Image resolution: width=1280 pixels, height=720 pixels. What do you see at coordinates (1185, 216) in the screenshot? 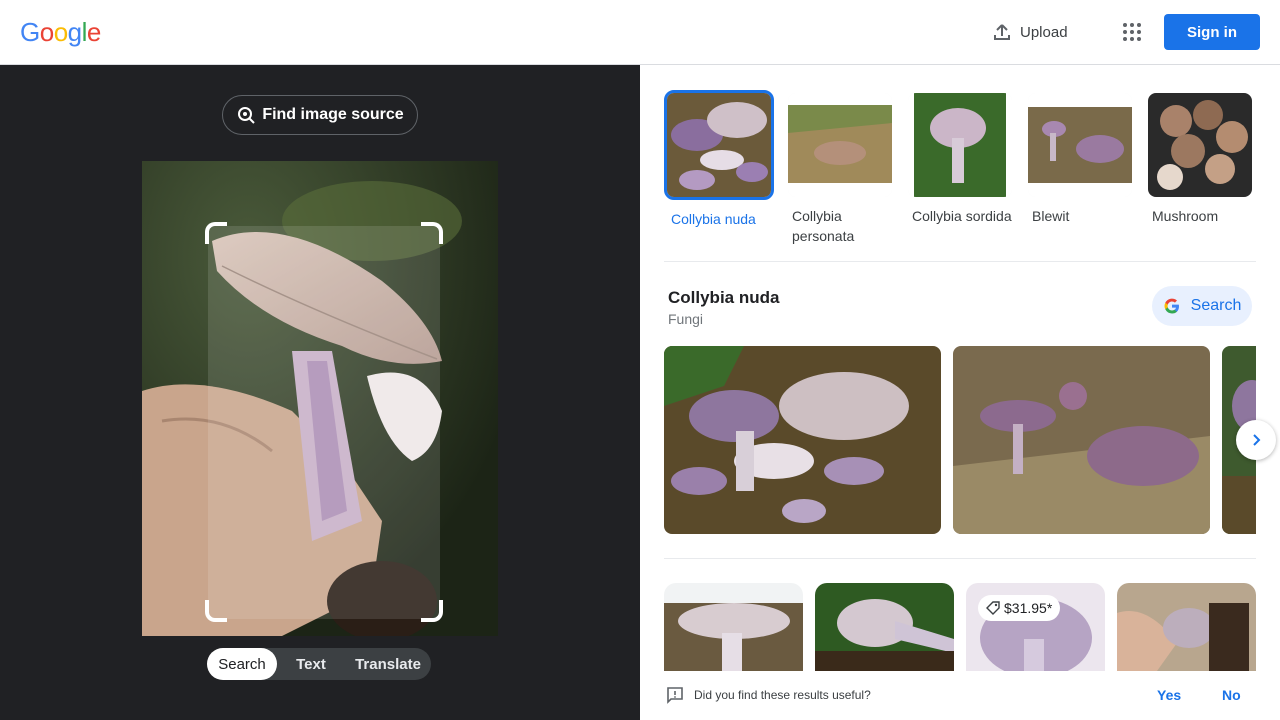
I see `match-label: Mushroom` at bounding box center [1185, 216].